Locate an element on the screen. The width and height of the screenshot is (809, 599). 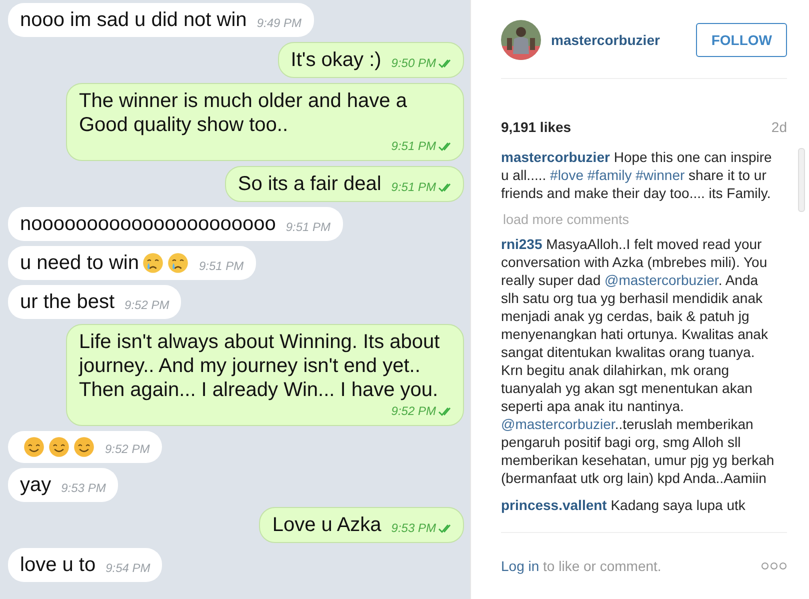
scrollbar is located at coordinates (801, 180).